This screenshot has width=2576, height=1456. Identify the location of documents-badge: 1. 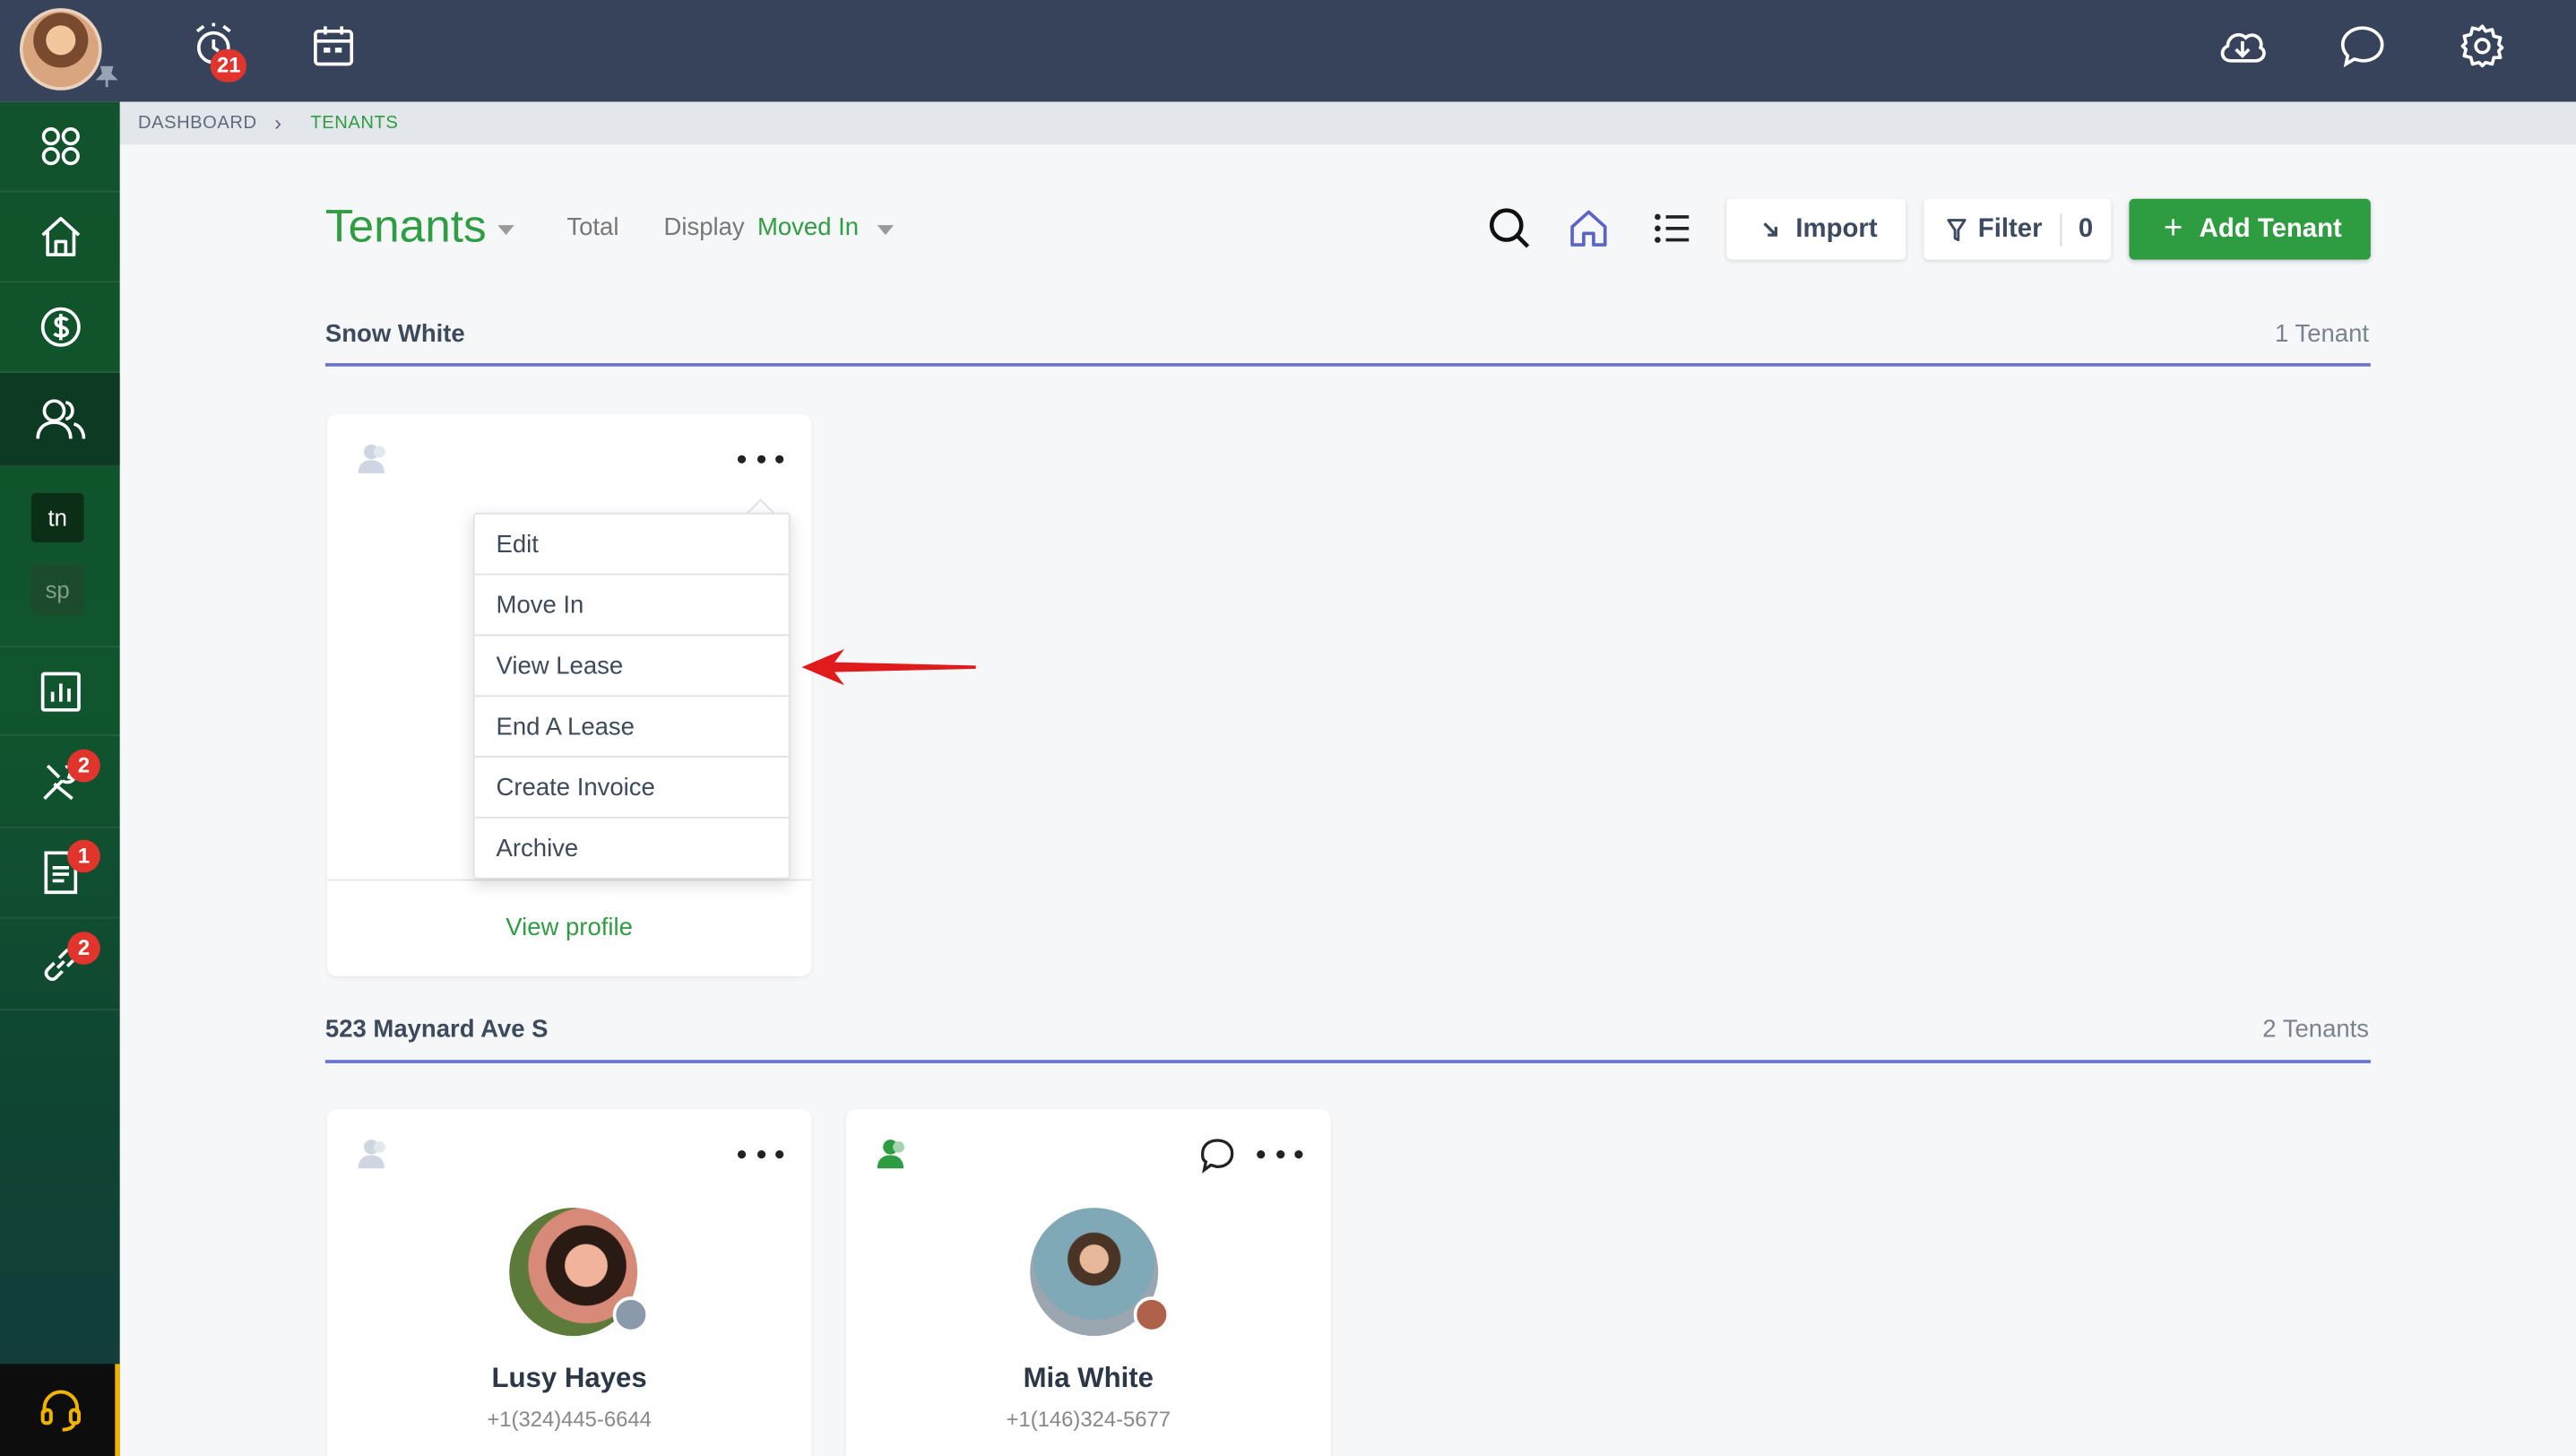
(83, 856).